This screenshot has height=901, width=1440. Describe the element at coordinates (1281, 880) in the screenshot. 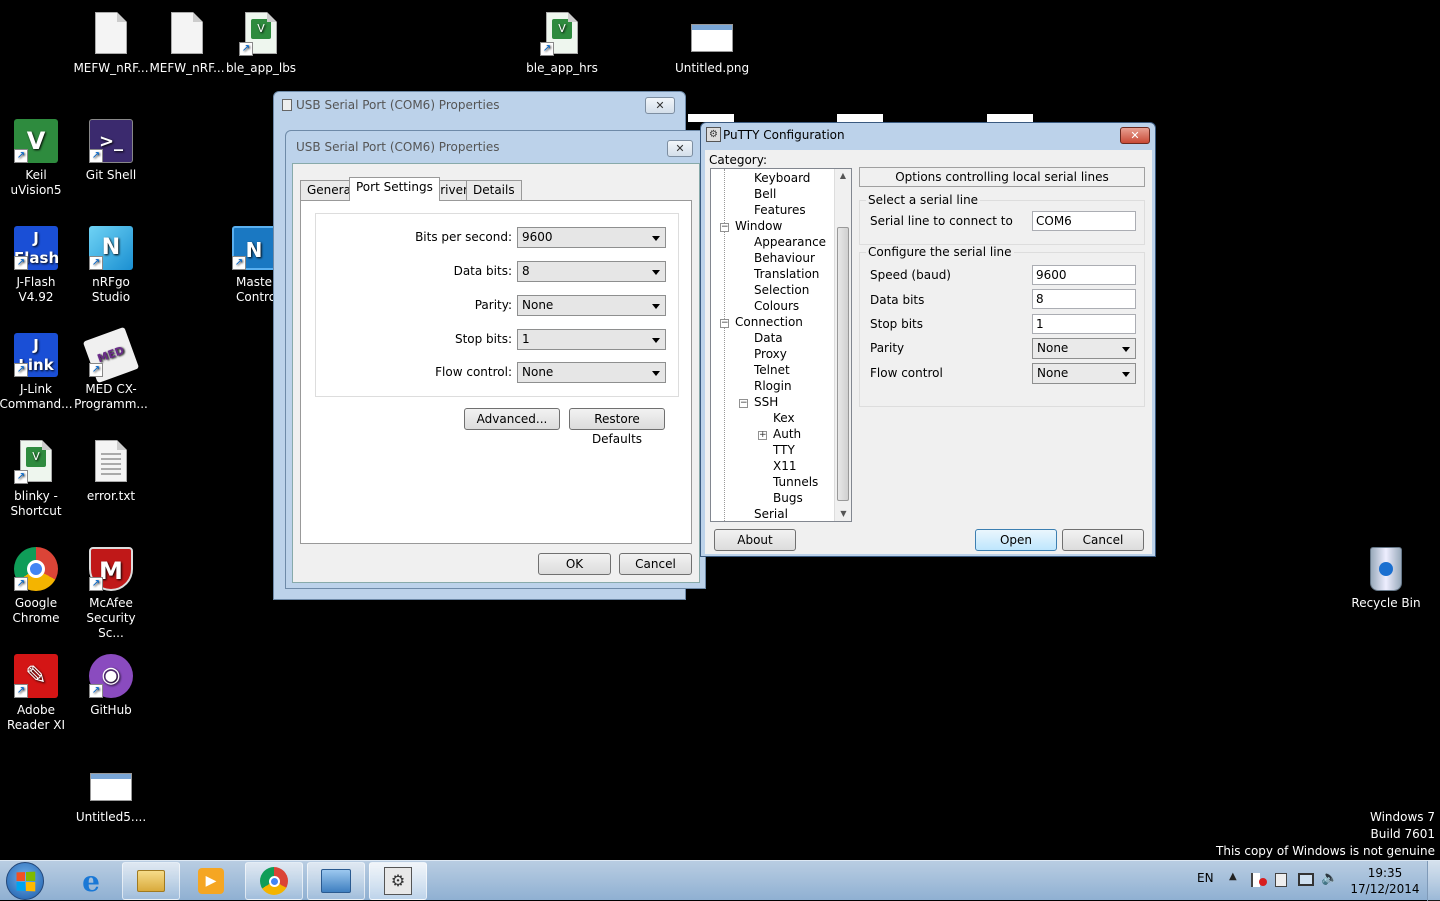

I see `windows-update-icon` at that location.